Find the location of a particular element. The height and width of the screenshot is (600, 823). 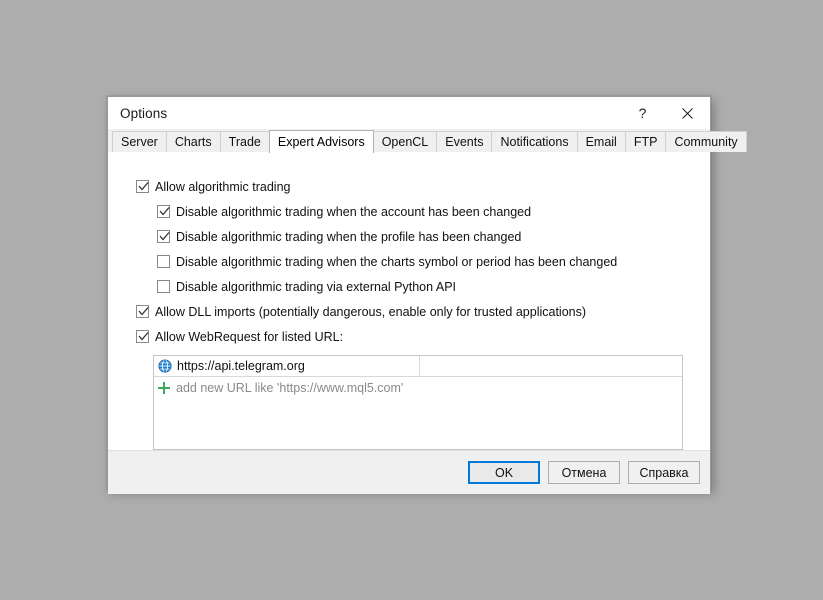

checkbox-disable-on-chart-change is located at coordinates (163, 261).